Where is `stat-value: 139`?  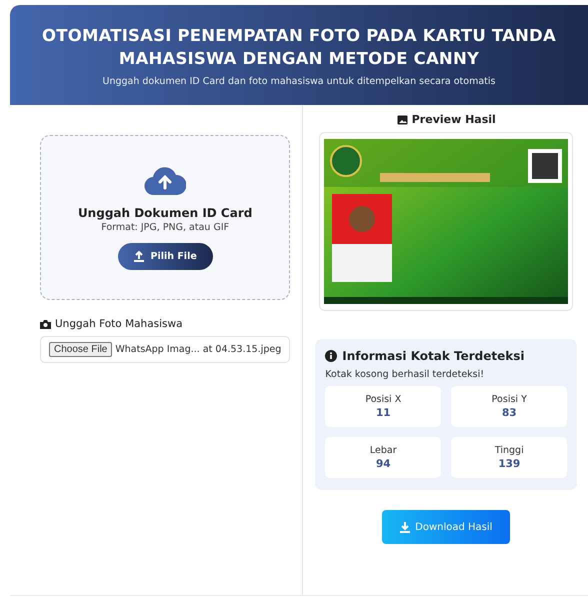 stat-value: 139 is located at coordinates (509, 464).